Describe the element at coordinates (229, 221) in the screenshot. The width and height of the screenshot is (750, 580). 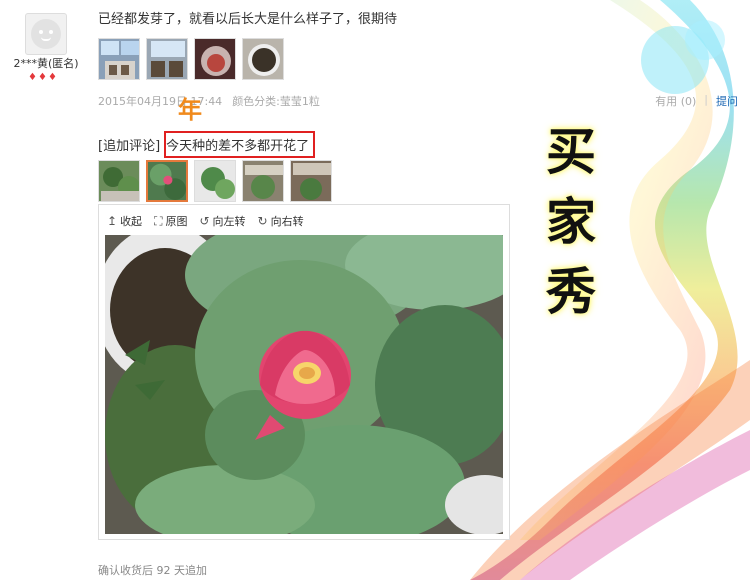
I see `rotate-left-label: 向左转` at that location.